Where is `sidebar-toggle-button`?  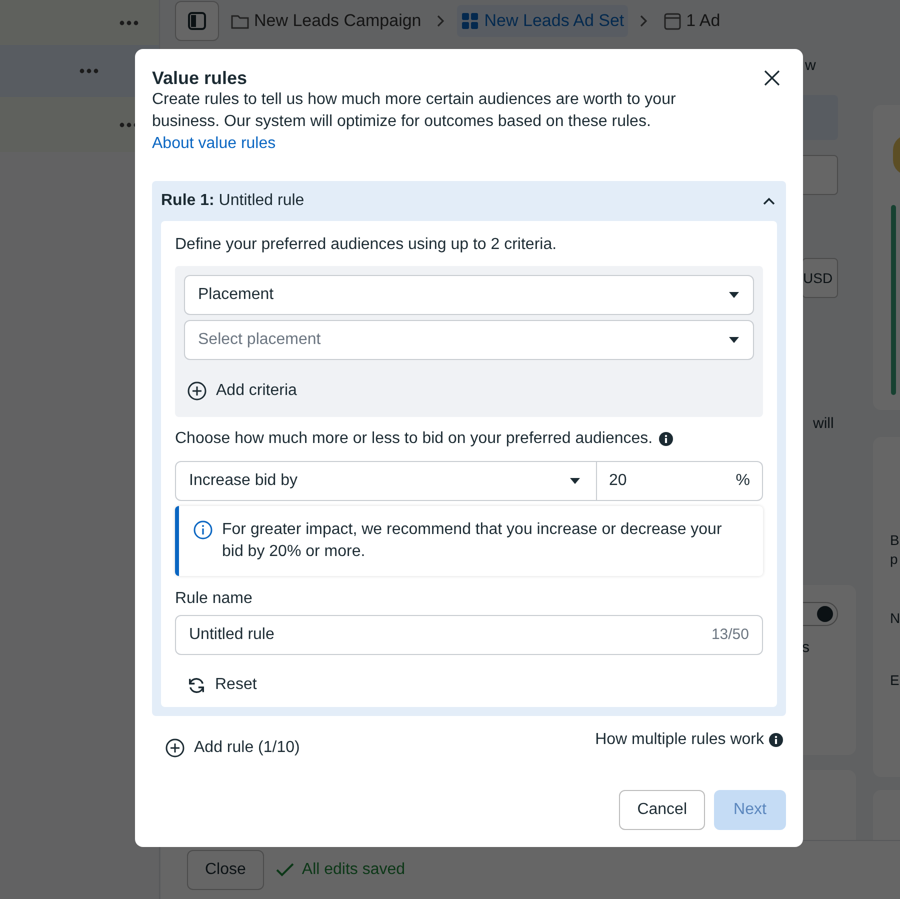
sidebar-toggle-button is located at coordinates (197, 21).